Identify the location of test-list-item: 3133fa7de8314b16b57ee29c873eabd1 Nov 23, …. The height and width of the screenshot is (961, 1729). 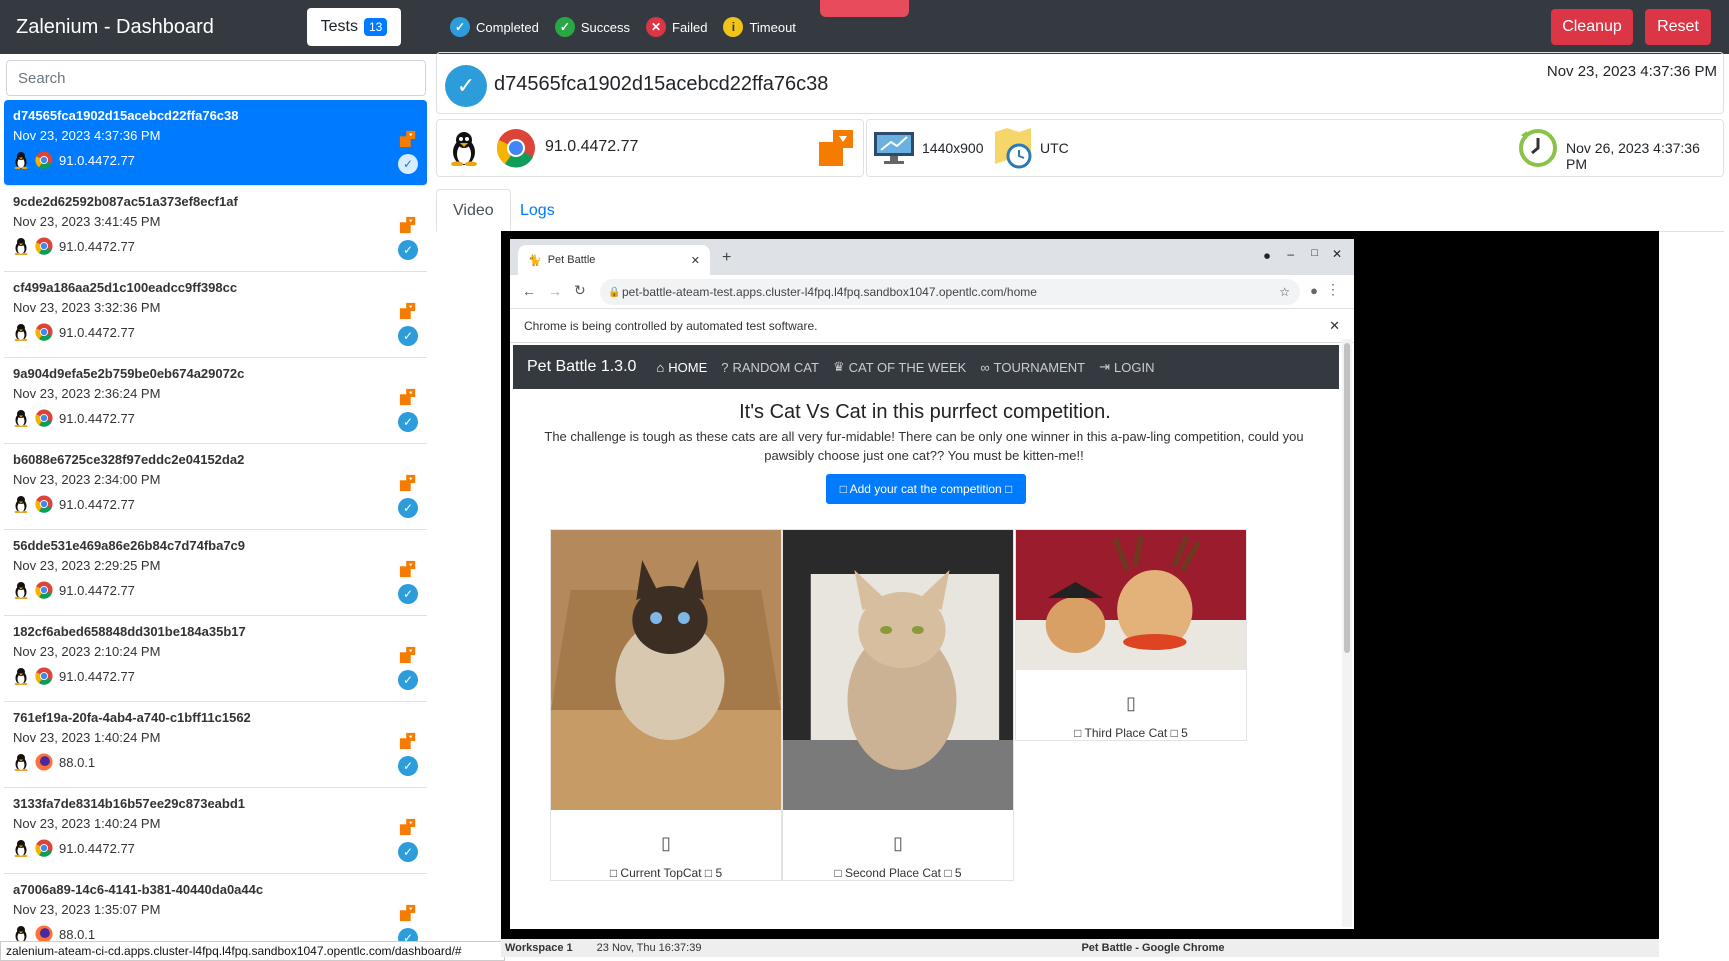
(215, 831).